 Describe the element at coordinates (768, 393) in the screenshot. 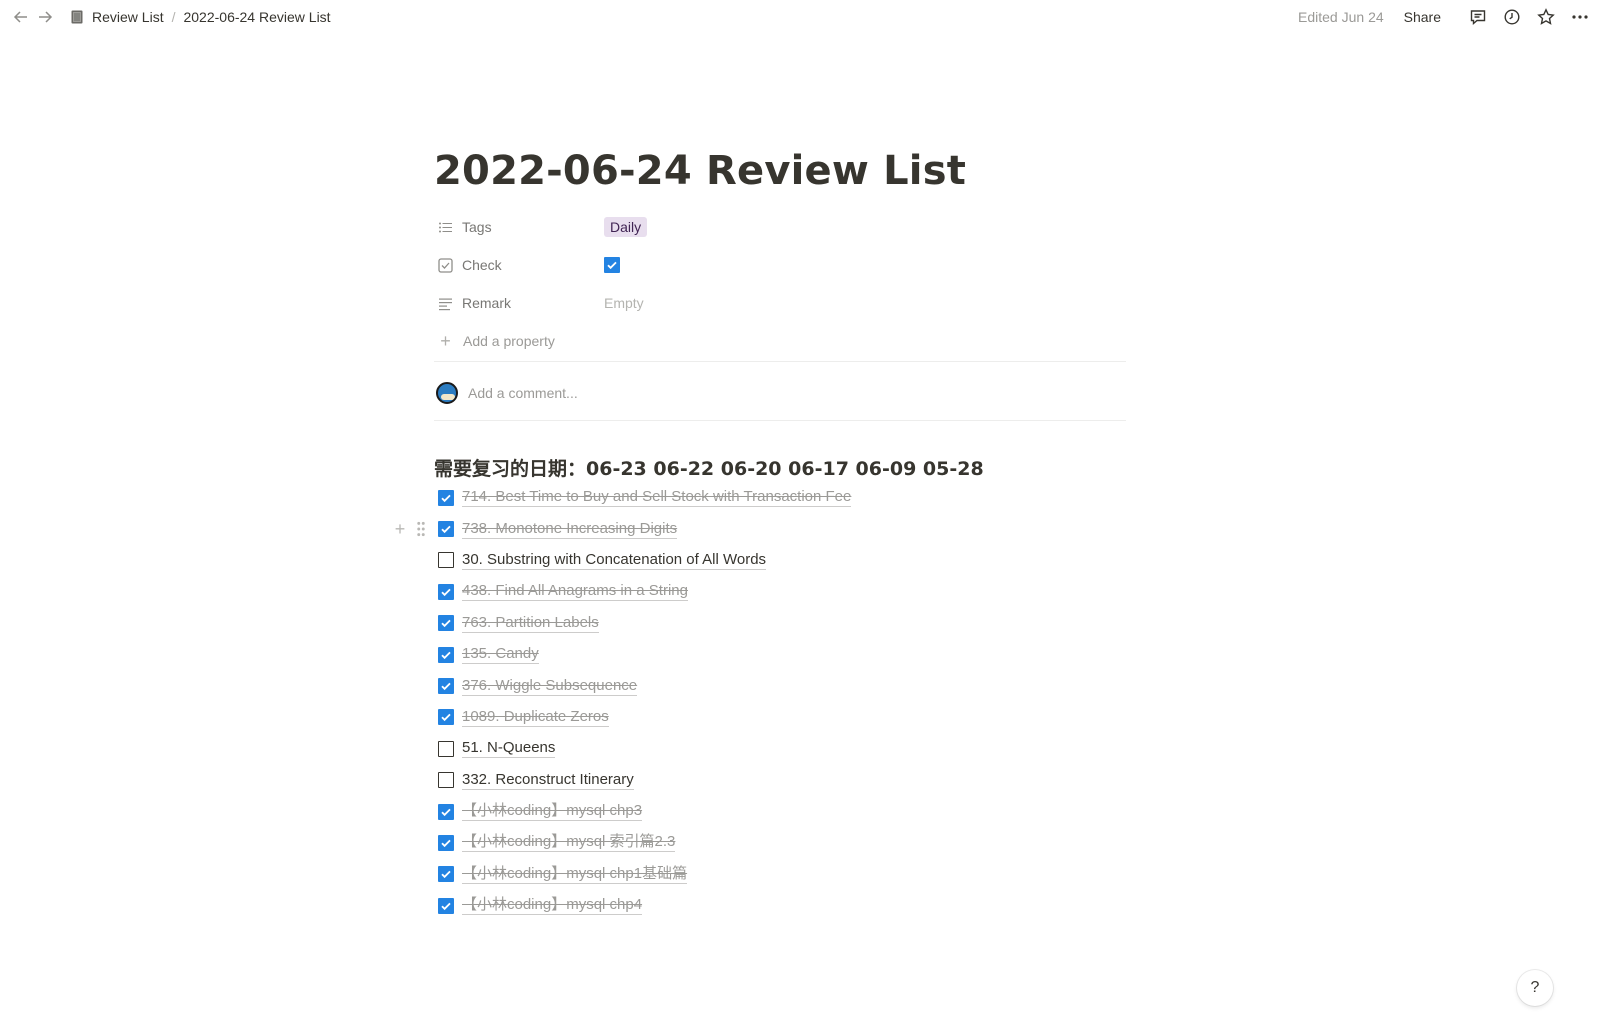

I see `comment-input` at that location.